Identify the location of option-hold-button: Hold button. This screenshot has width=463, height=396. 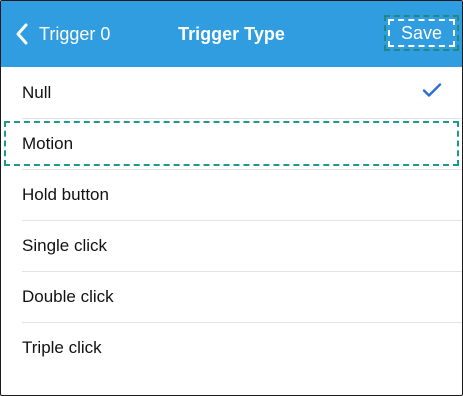
(231, 195).